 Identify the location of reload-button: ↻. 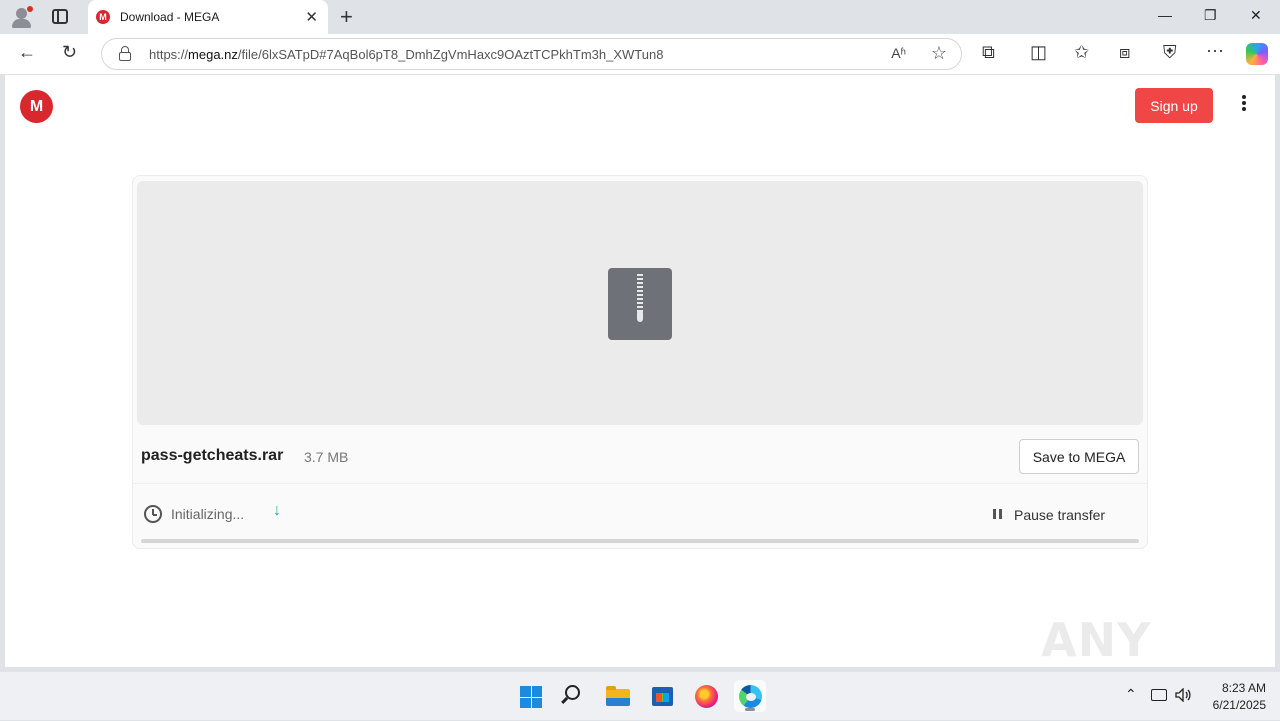
(69, 52).